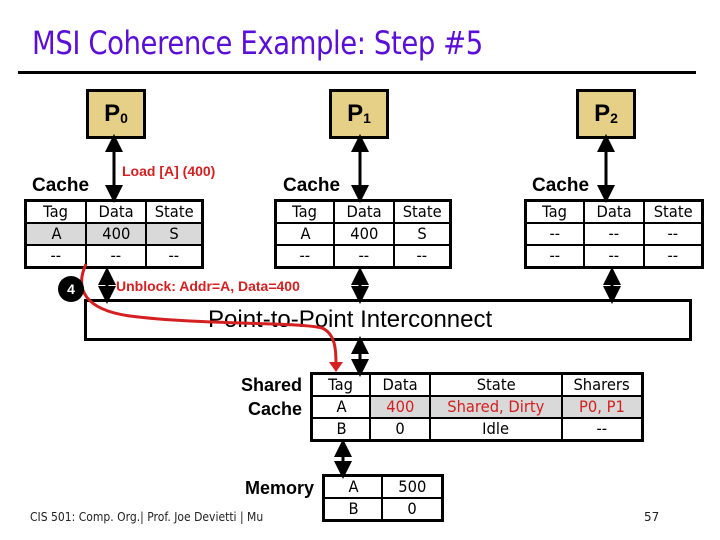 The height and width of the screenshot is (540, 720). I want to click on unblock-flow-arrowhead, so click(336, 367).